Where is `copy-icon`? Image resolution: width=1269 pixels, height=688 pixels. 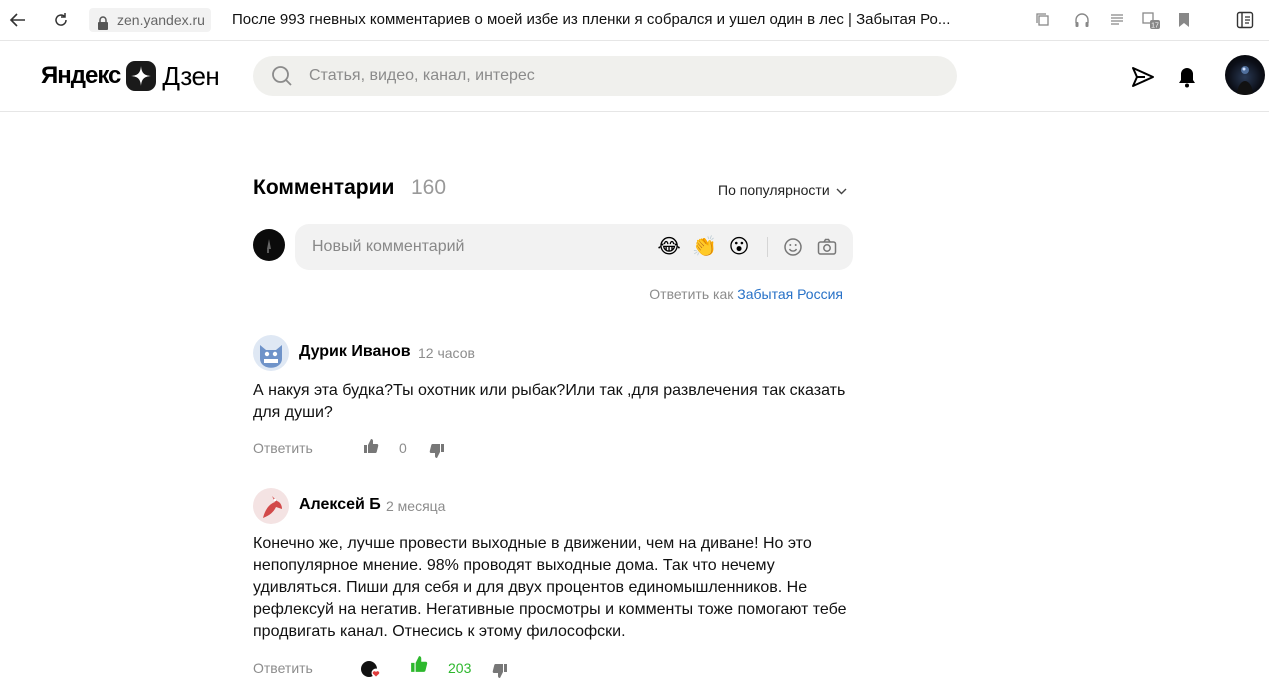 copy-icon is located at coordinates (1043, 20).